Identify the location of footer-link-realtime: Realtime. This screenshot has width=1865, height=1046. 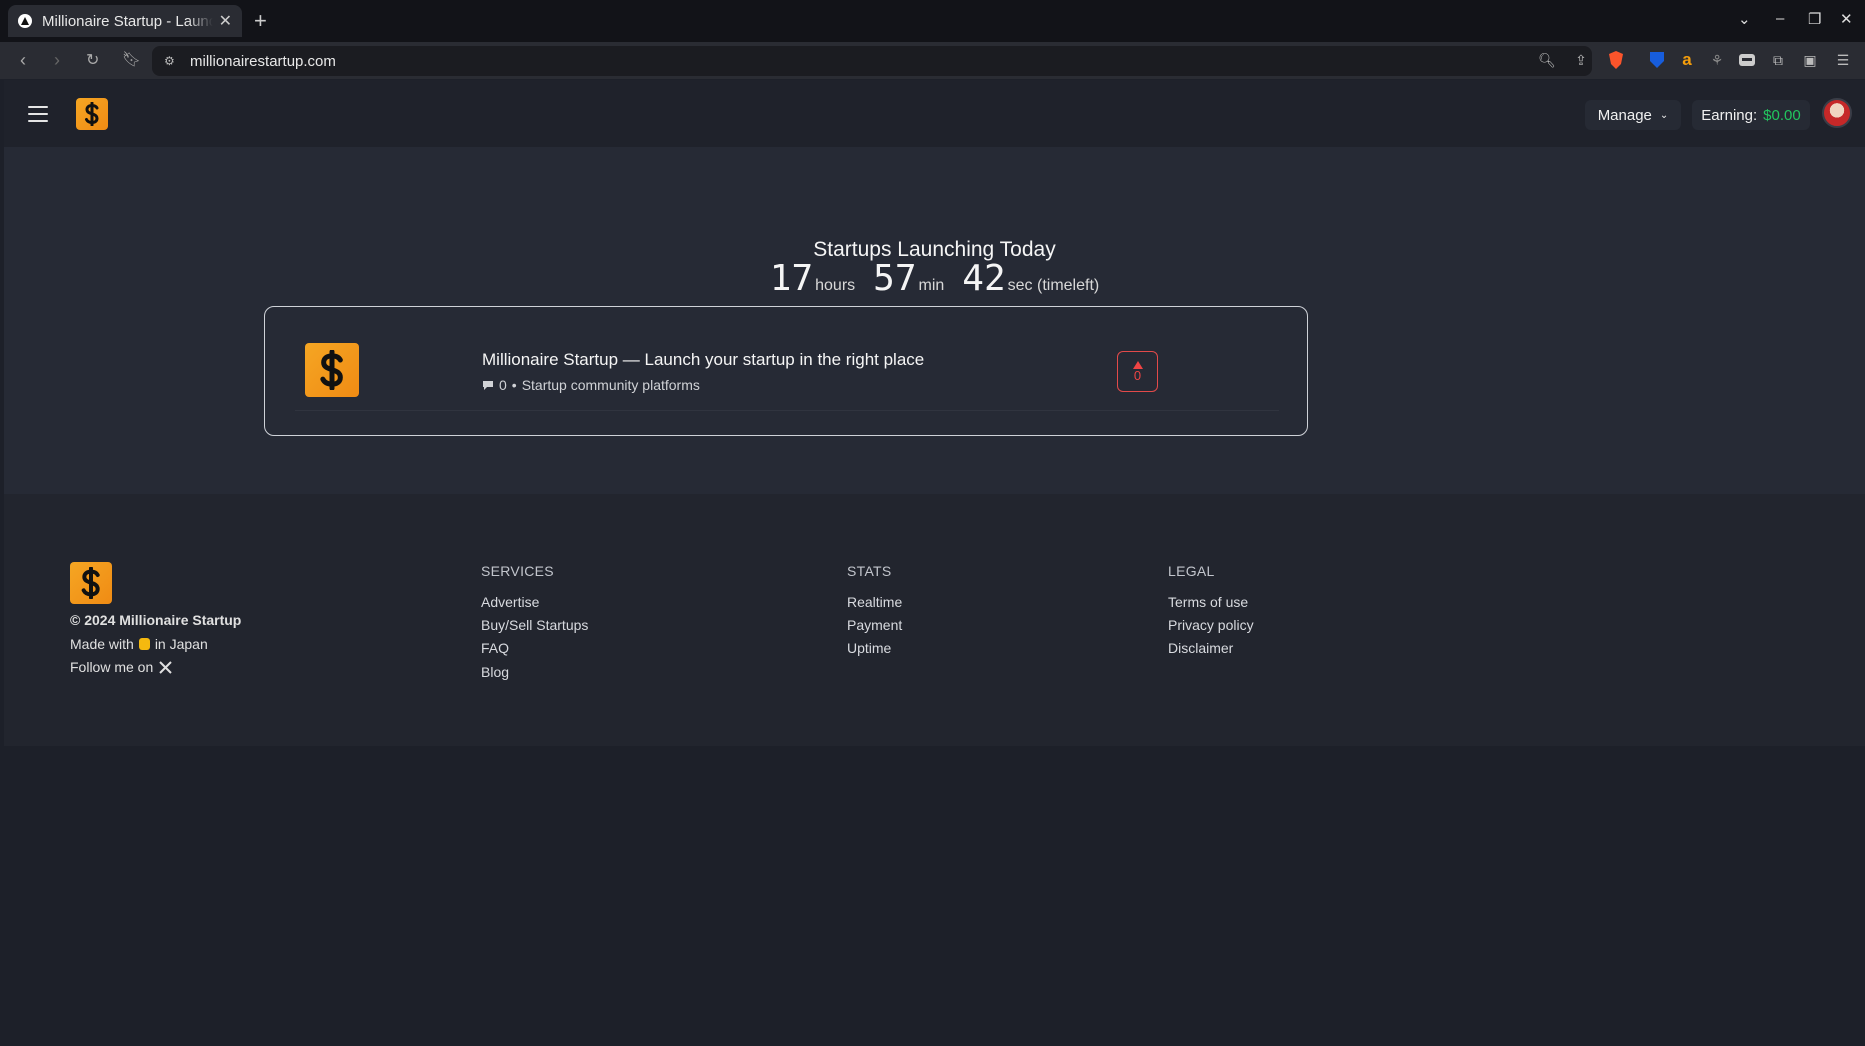
(874, 602).